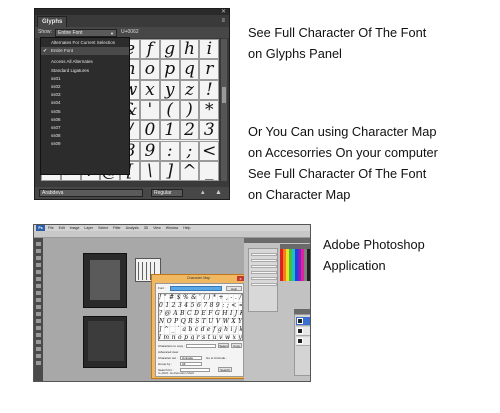  Describe the element at coordinates (189, 130) in the screenshot. I see `glyph-cell: 2` at that location.